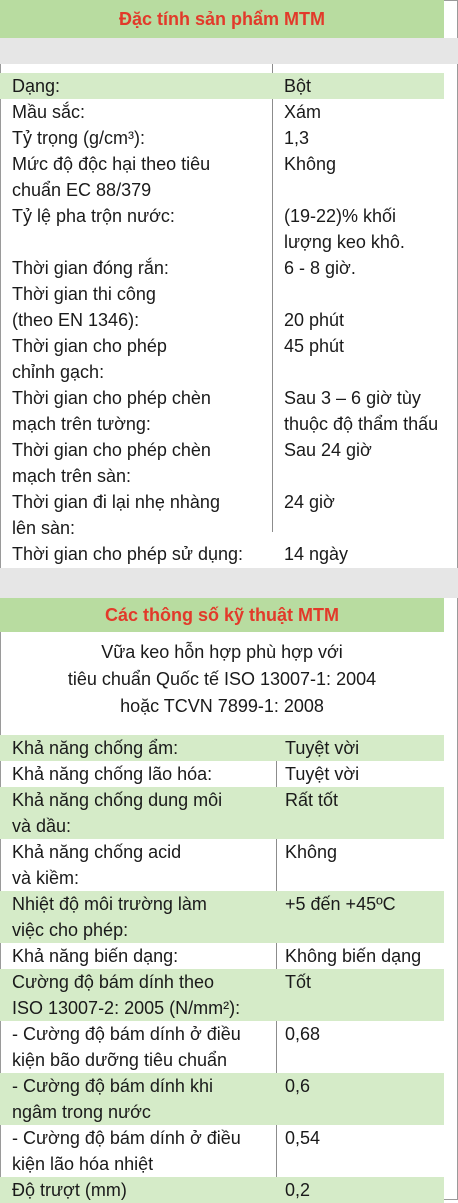 The image size is (458, 1203). I want to click on row-label: (theo EN 1346):, so click(76, 320).